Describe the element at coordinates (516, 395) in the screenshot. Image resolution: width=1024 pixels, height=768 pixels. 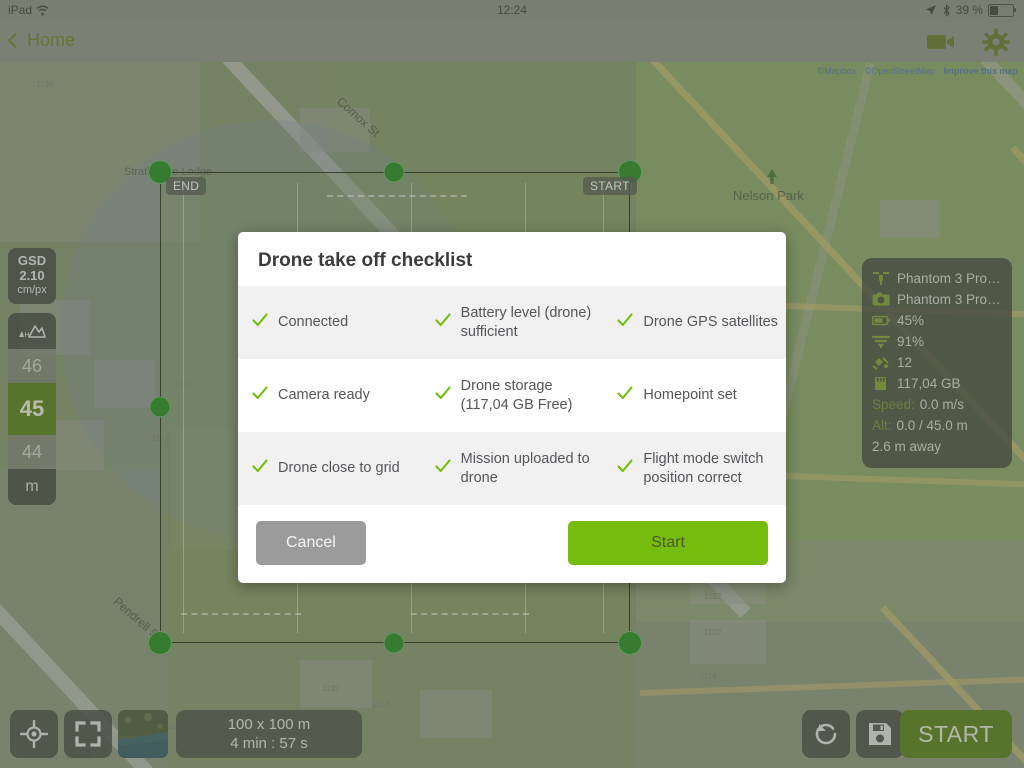
I see `checklist-item-label: Drone storage (117,04 GB Free)` at that location.